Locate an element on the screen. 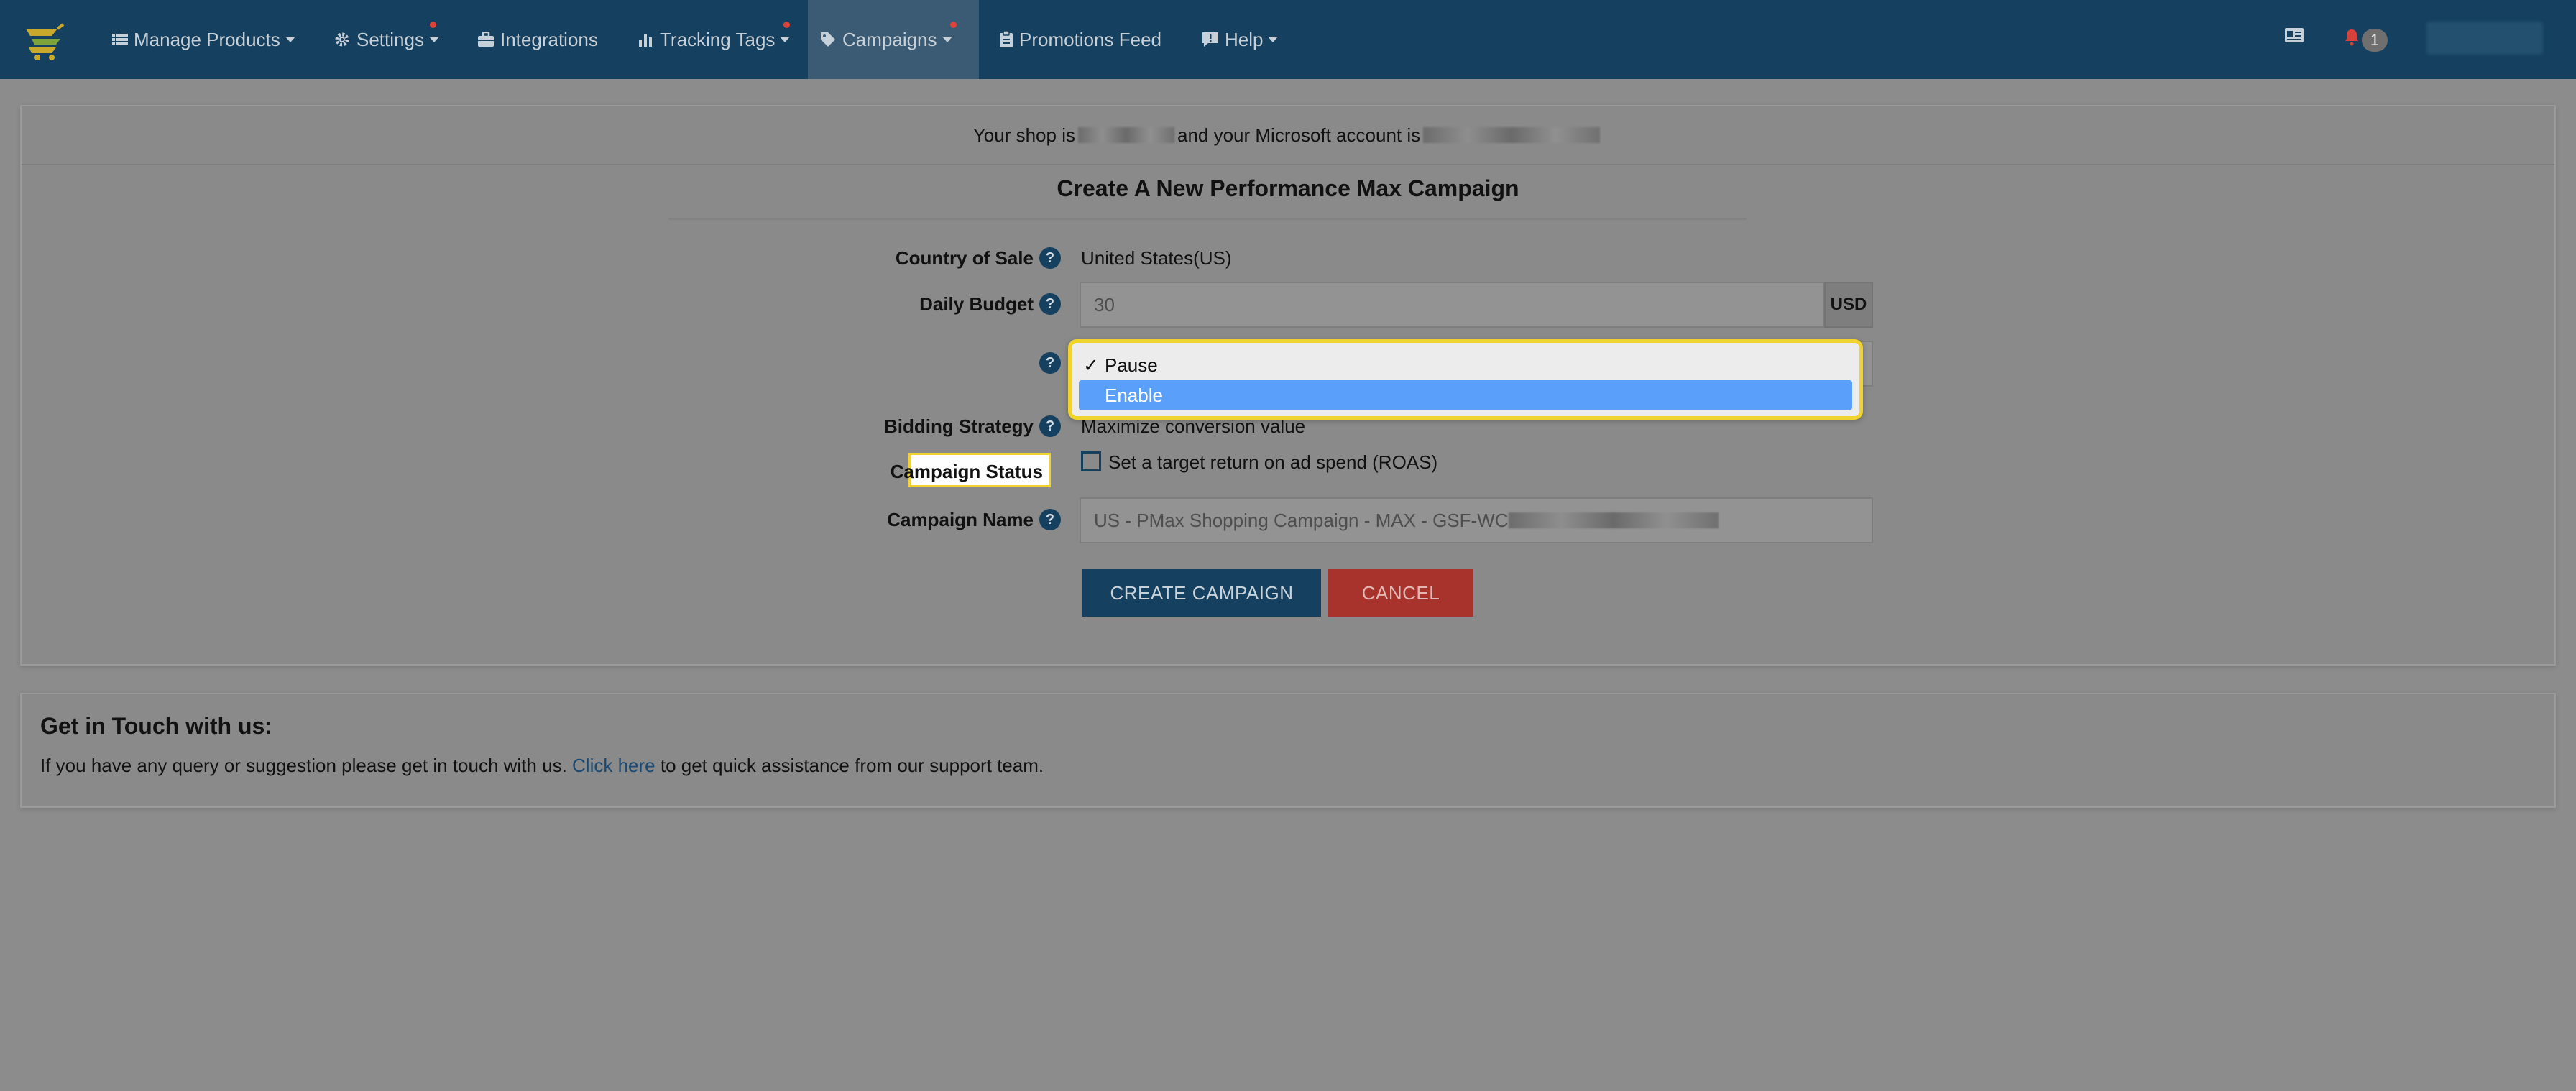  settings-alert-dot is located at coordinates (433, 25).